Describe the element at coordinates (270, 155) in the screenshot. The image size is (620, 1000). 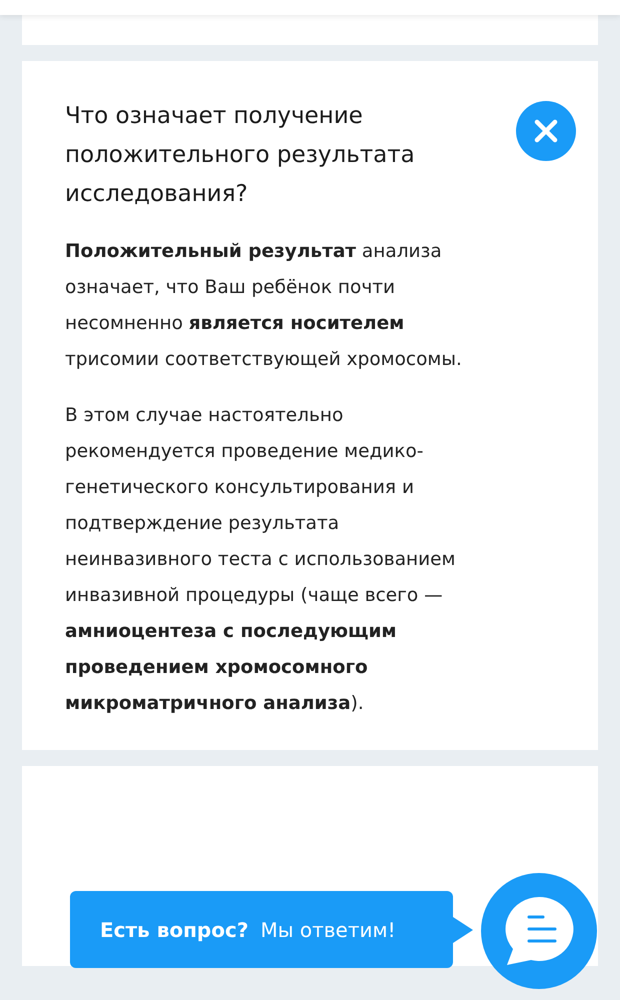
I see `question-title: Что означает получение положительного результата исследования?` at that location.